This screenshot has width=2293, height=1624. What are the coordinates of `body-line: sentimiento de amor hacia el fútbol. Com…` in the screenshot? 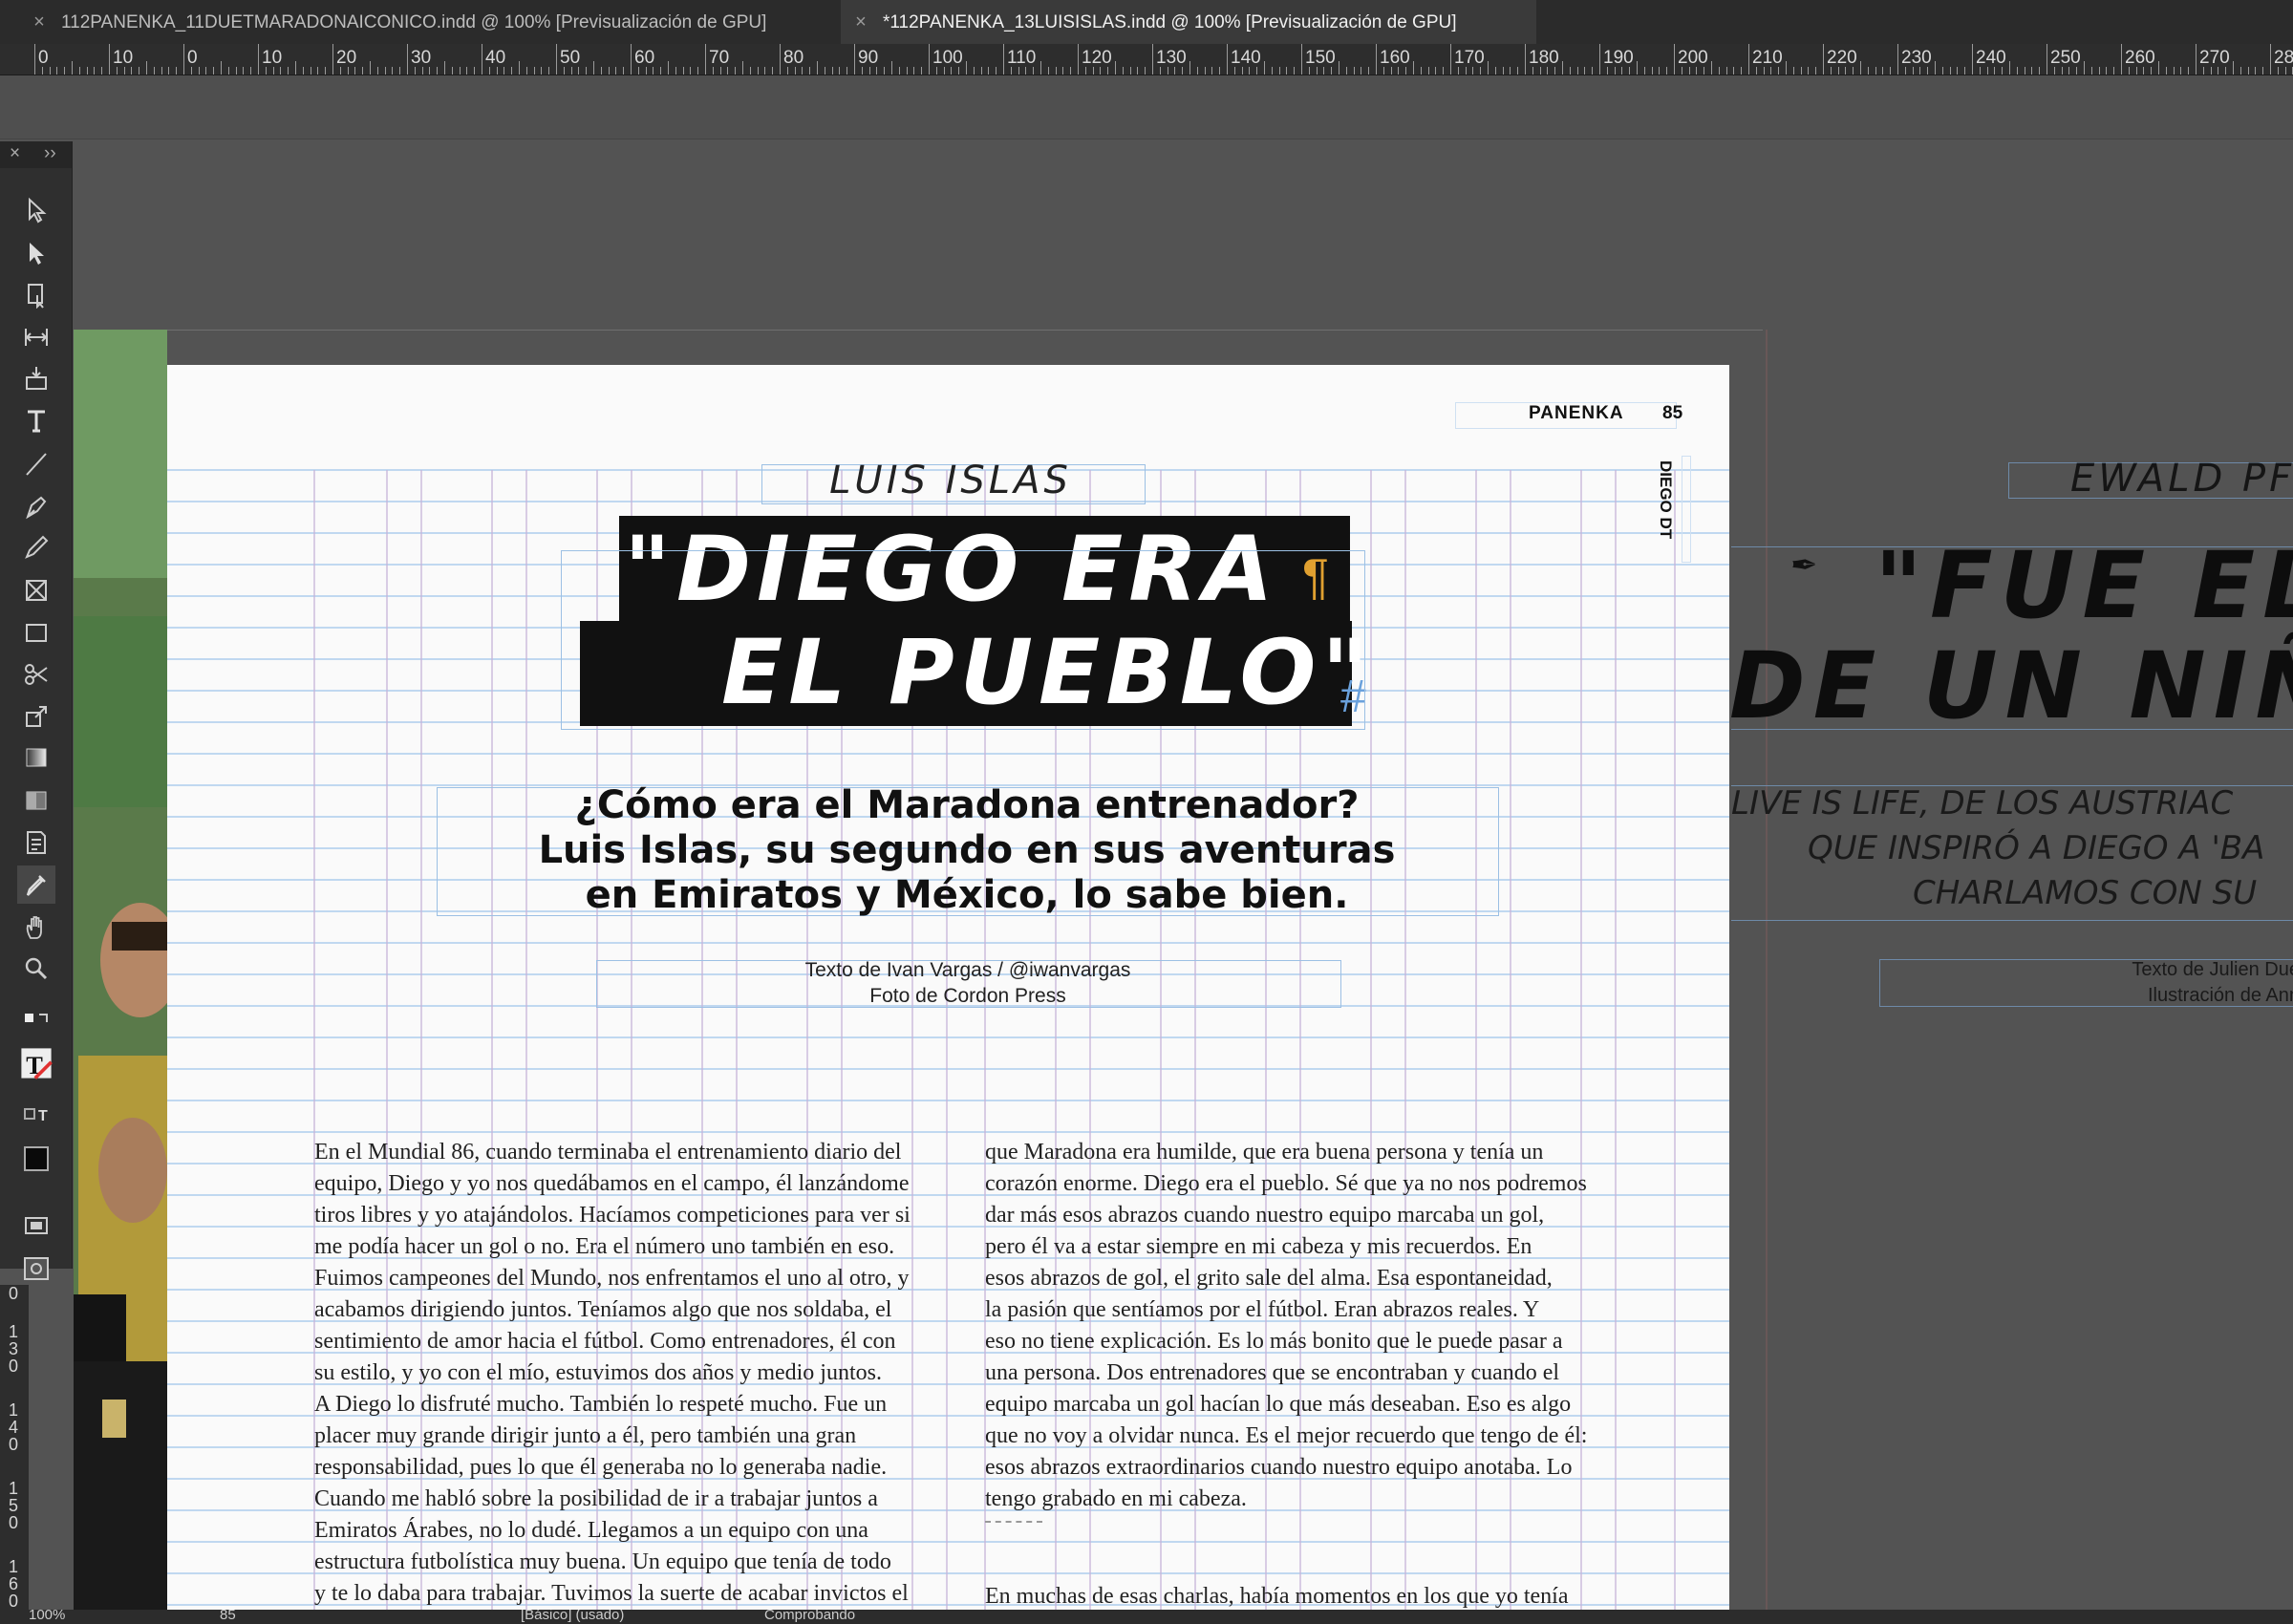 It's located at (605, 1341).